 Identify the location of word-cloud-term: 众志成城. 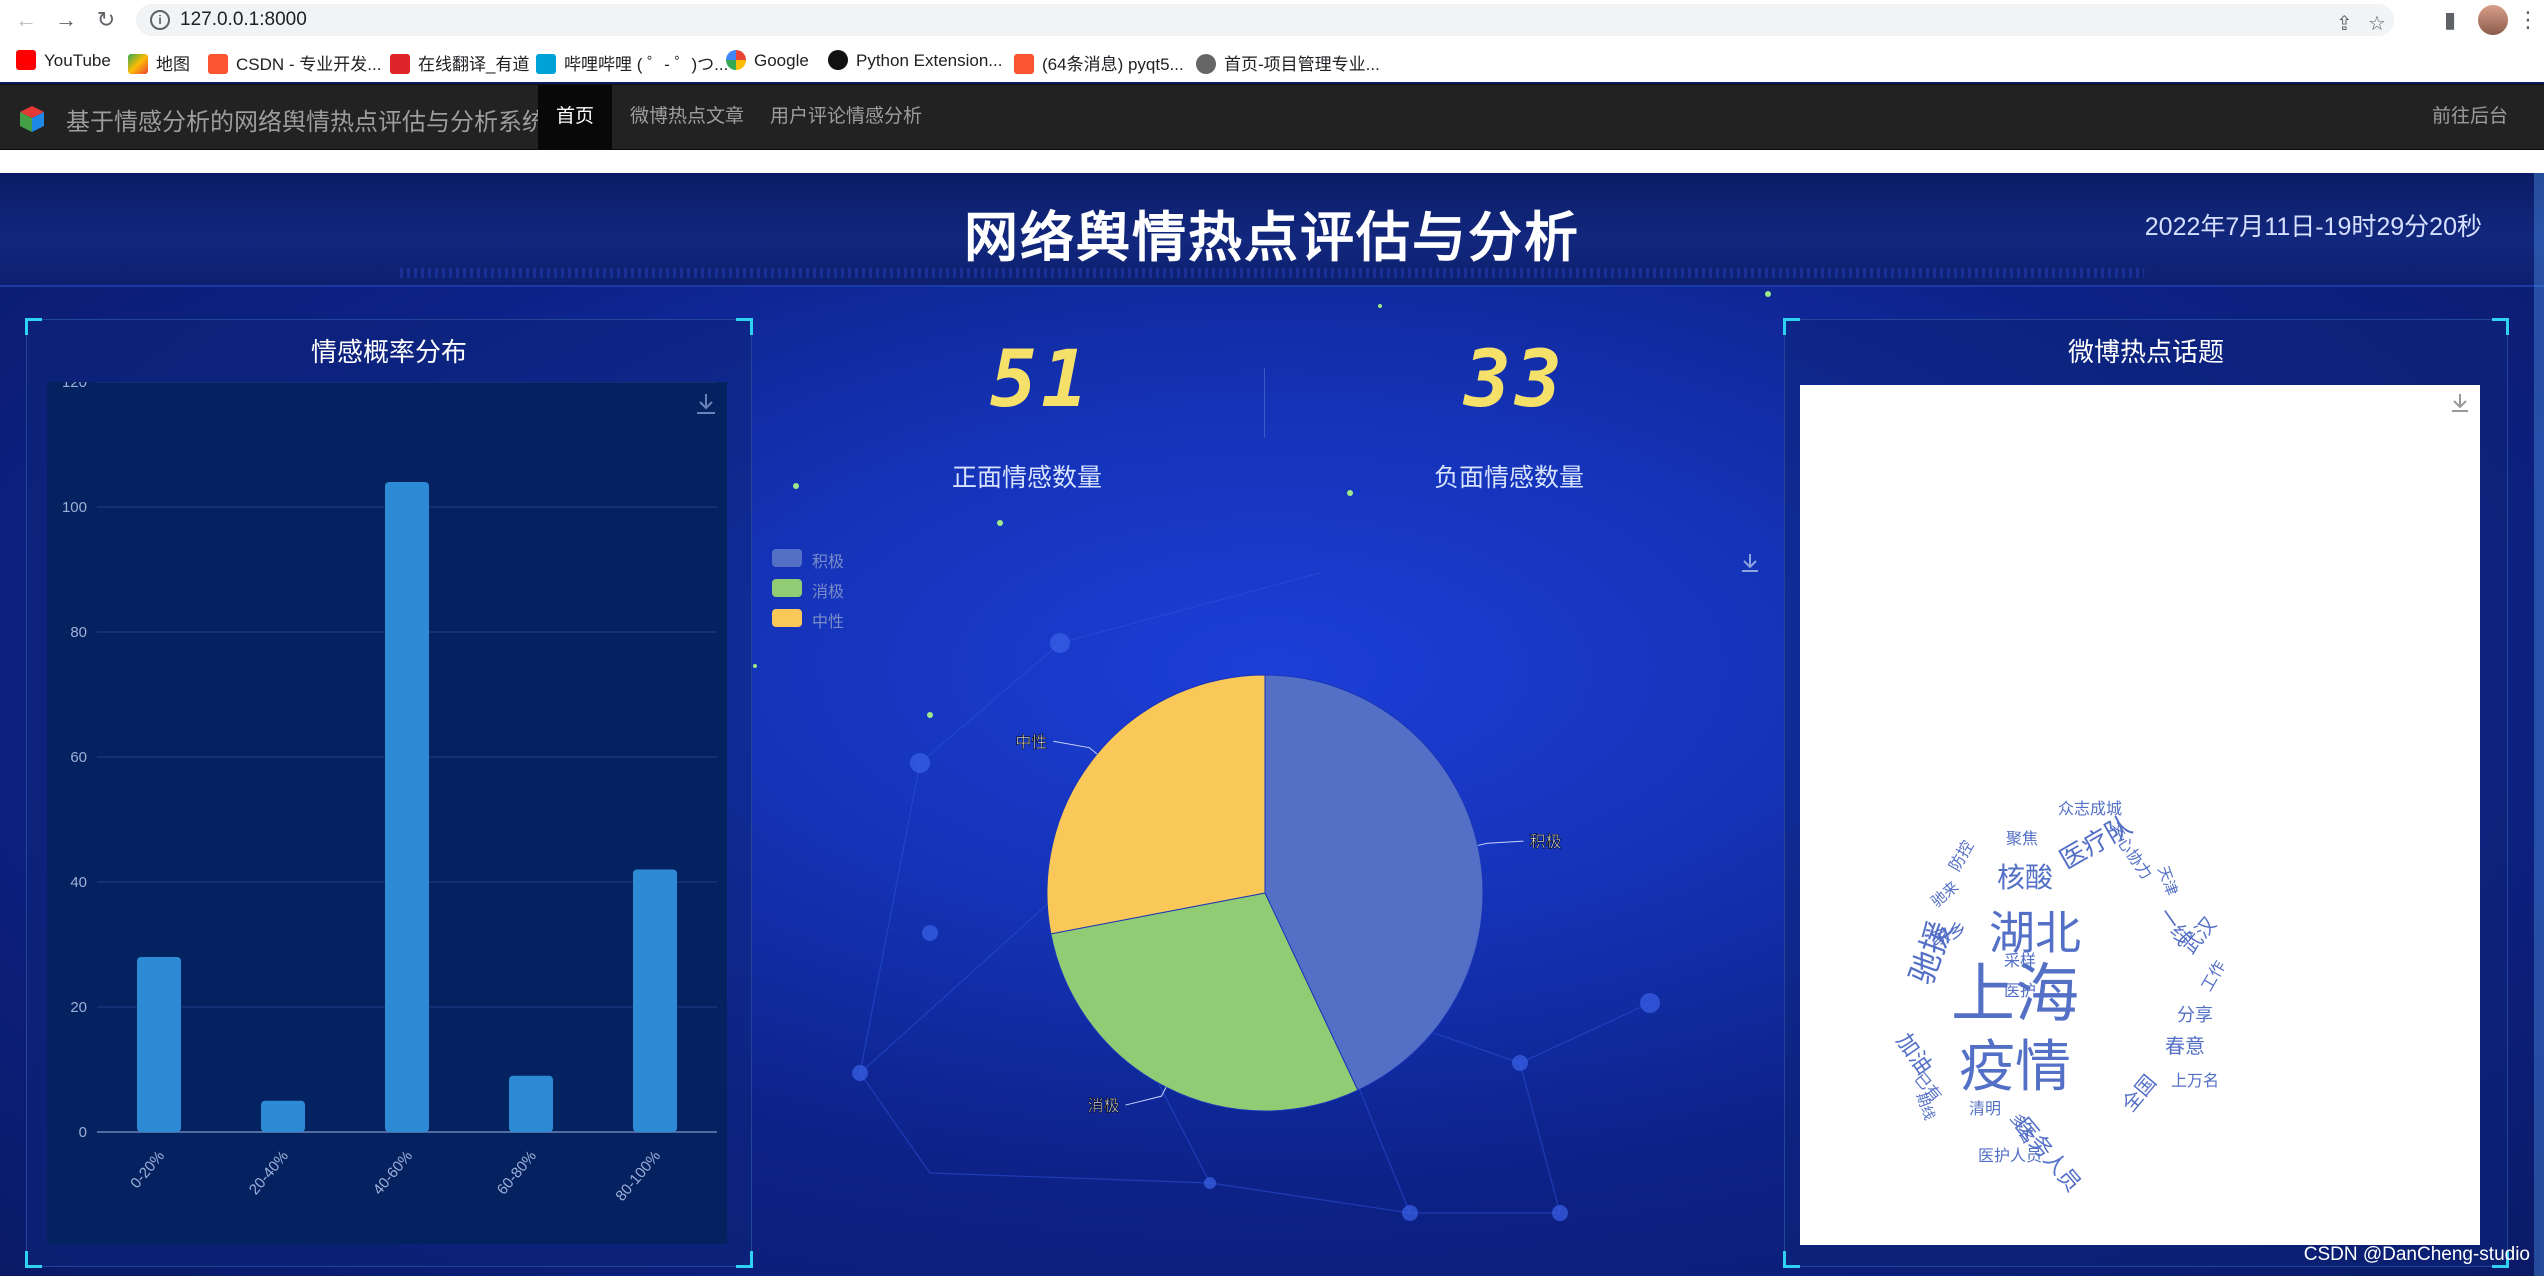
(2090, 809).